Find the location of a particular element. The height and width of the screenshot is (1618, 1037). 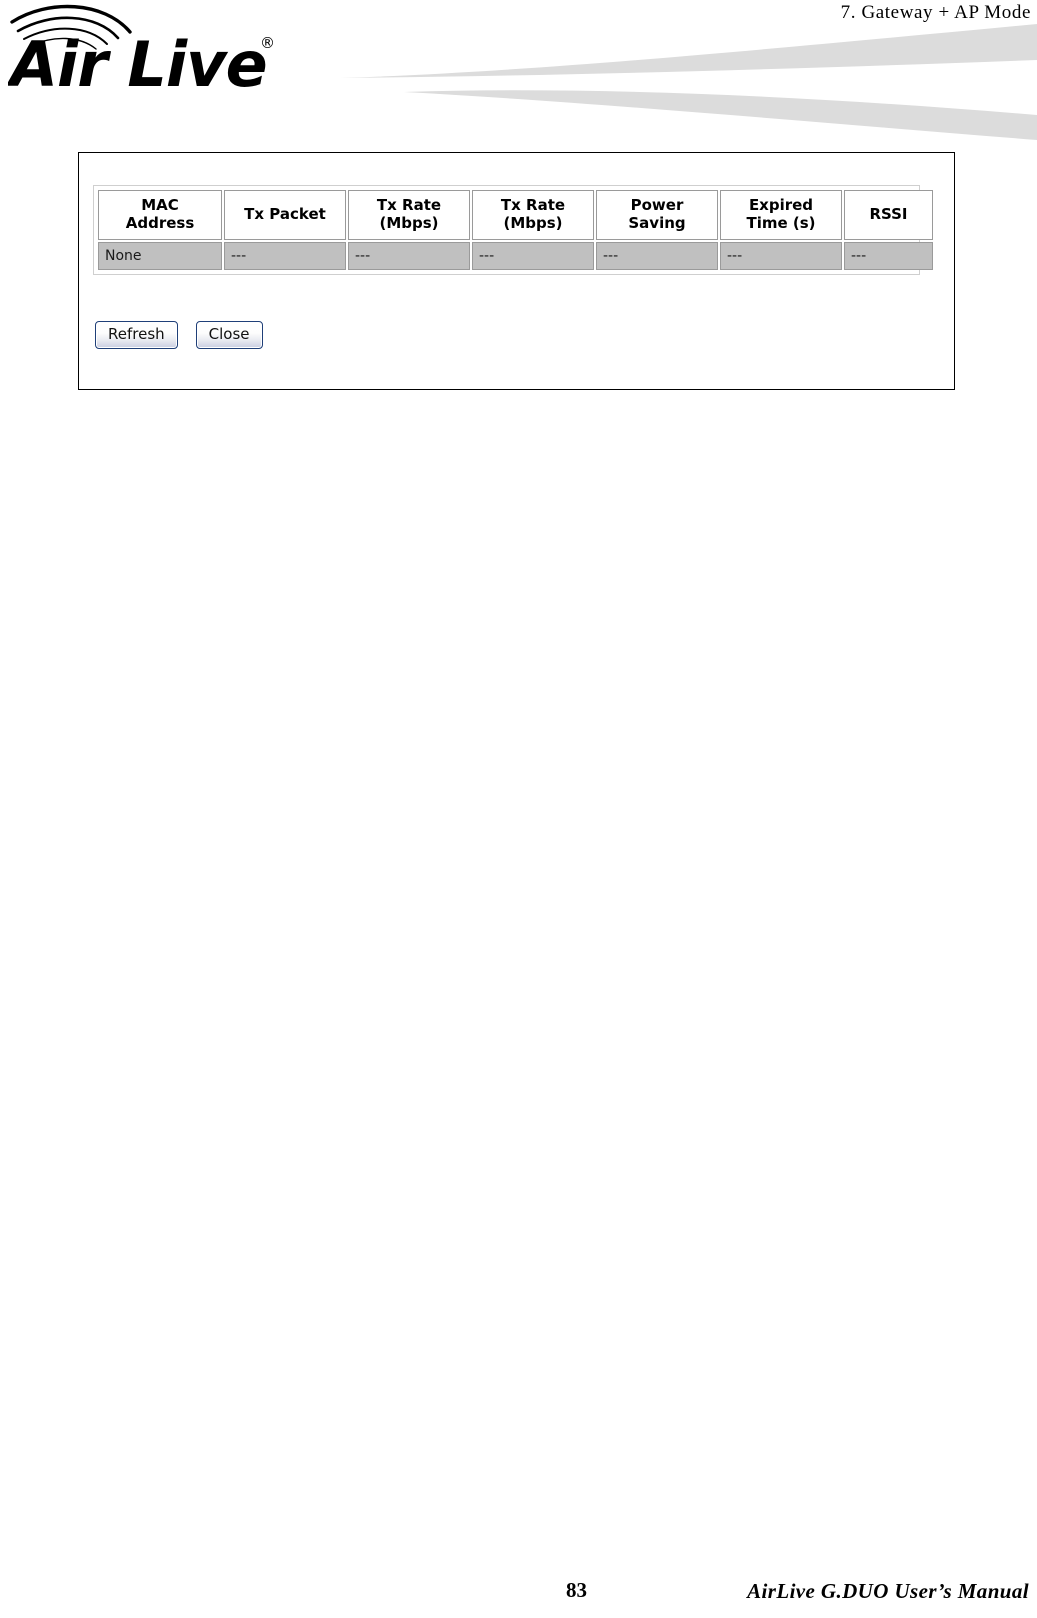

table-row: None --- --- --- --- --- --- is located at coordinates (515, 256).